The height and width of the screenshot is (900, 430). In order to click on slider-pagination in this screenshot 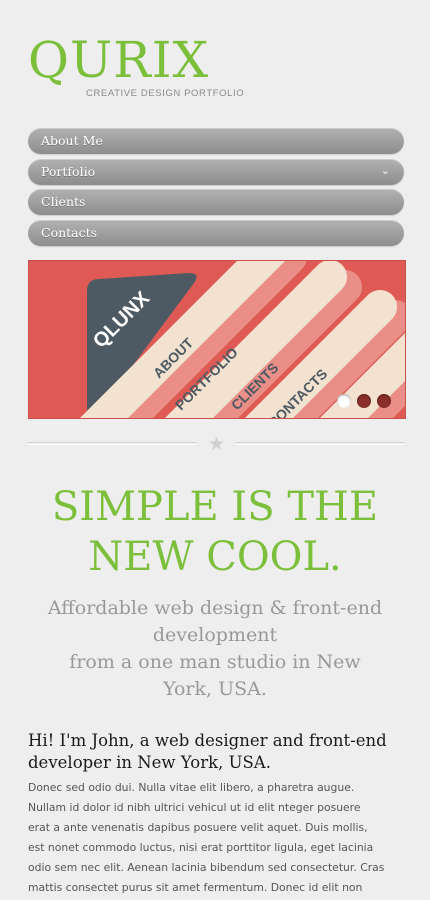, I will do `click(364, 401)`.